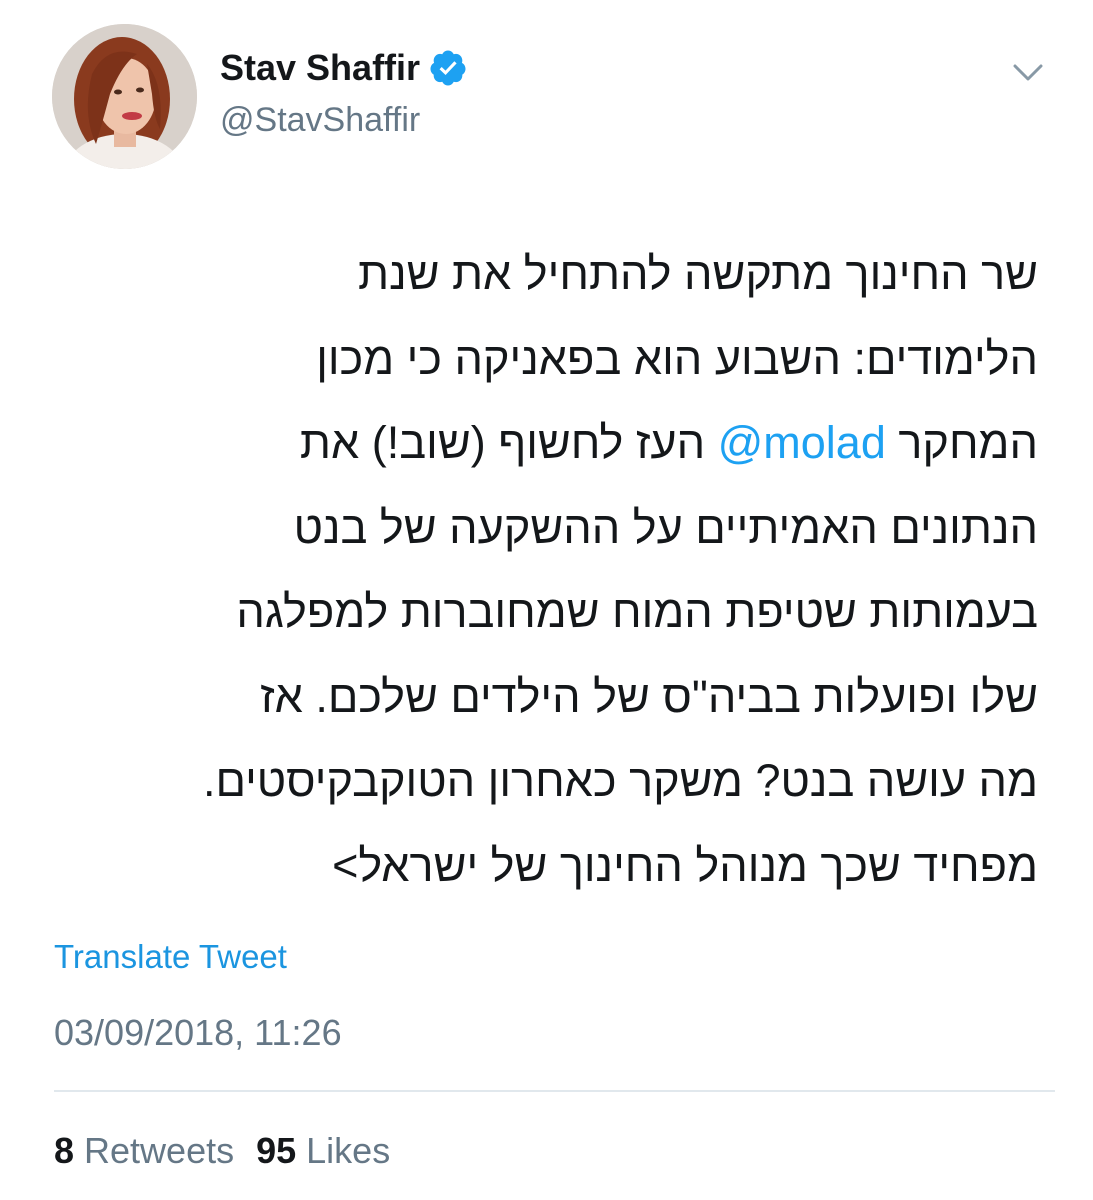  I want to click on tweet-line: בעמותות שטיפת המוח שמחוברות למפלגה, so click(543, 612).